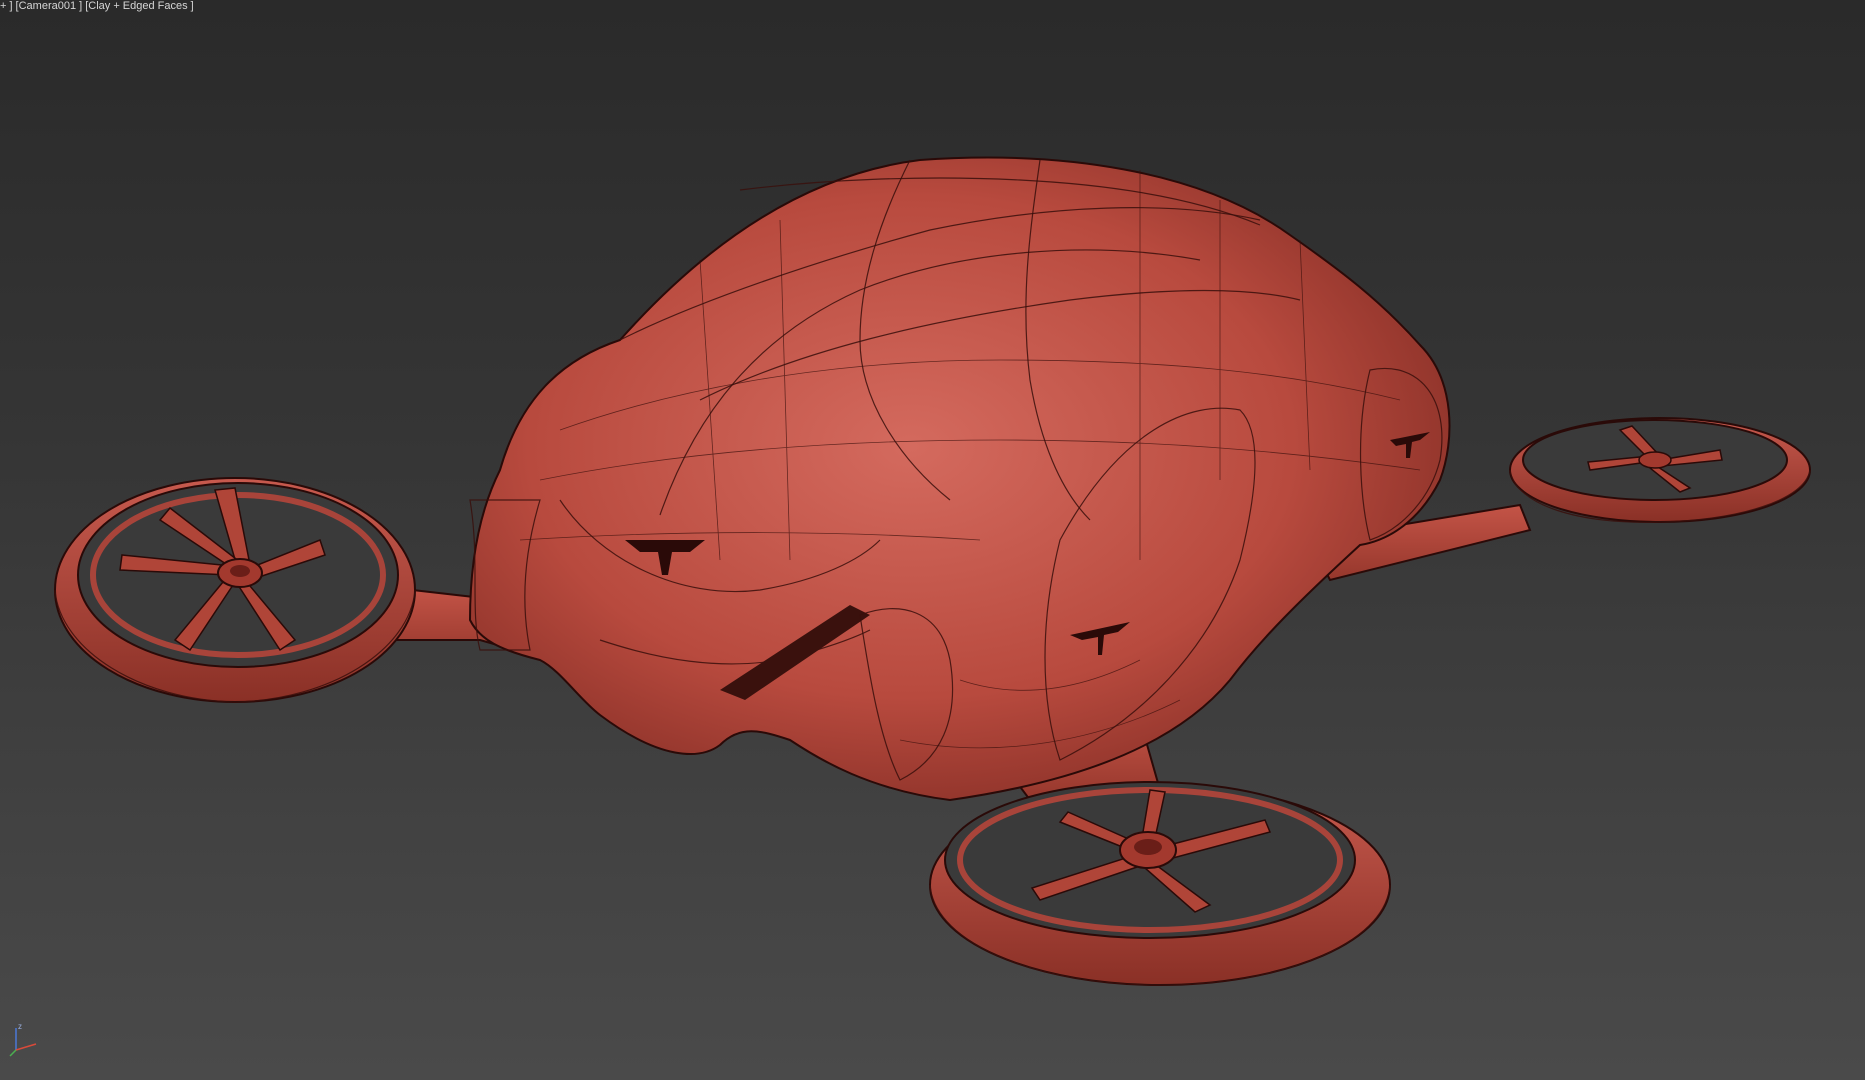 Image resolution: width=1865 pixels, height=1080 pixels. Describe the element at coordinates (23, 1039) in the screenshot. I see `axis-tripod-icon: z` at that location.